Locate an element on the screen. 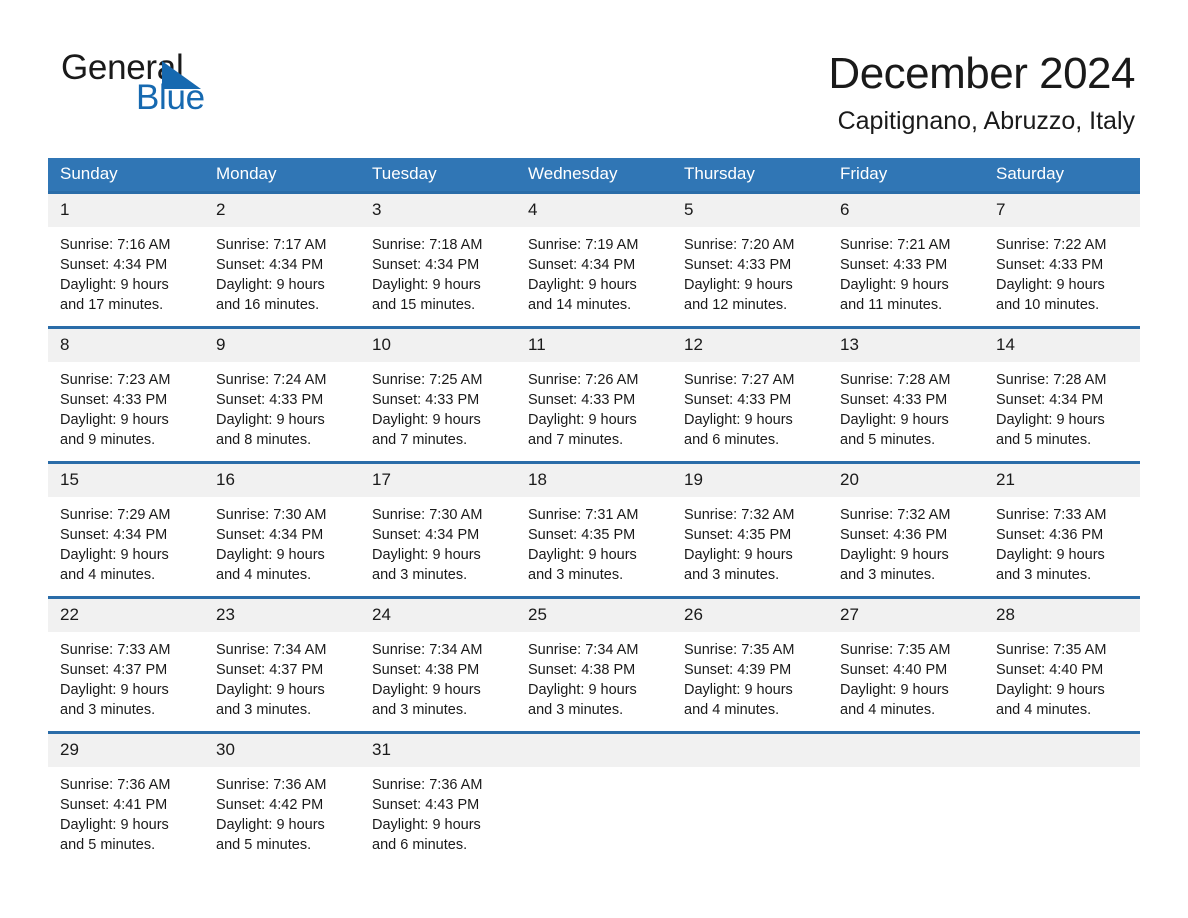 Image resolution: width=1188 pixels, height=918 pixels. day-number: 27 is located at coordinates (906, 615).